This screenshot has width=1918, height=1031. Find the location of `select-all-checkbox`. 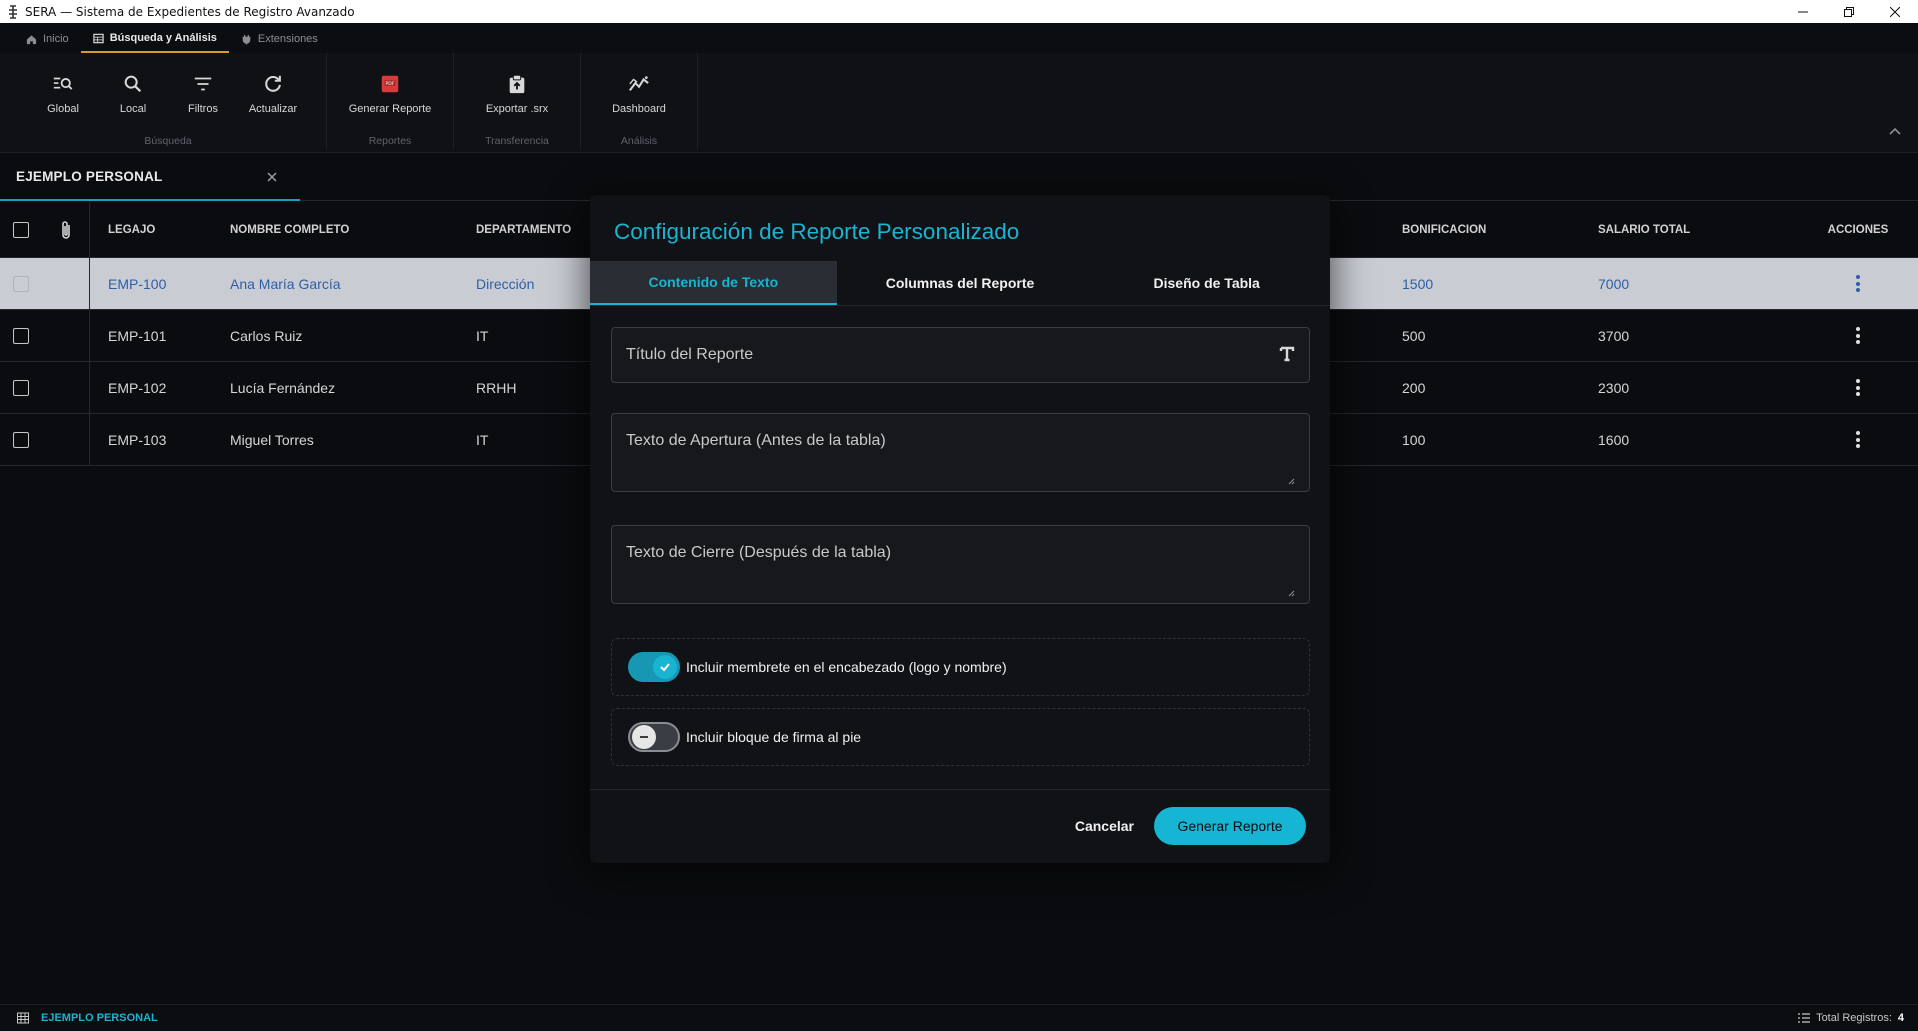

select-all-checkbox is located at coordinates (21, 229).